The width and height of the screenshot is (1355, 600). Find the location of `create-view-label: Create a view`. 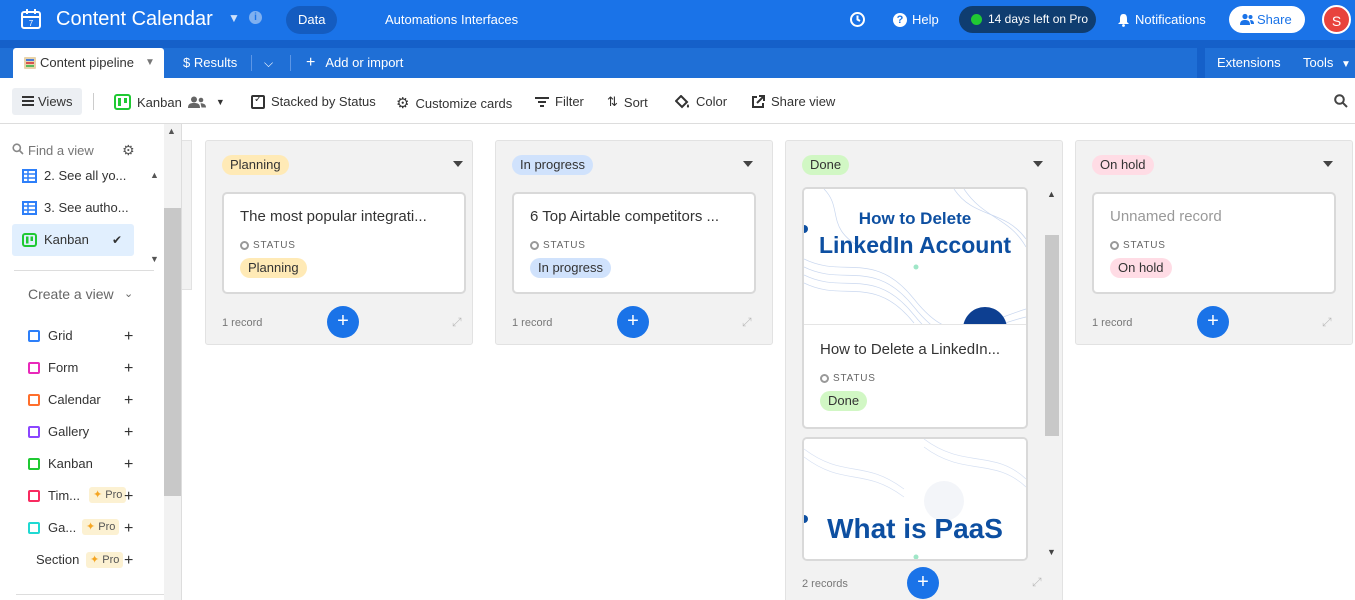

create-view-label: Create a view is located at coordinates (71, 294).